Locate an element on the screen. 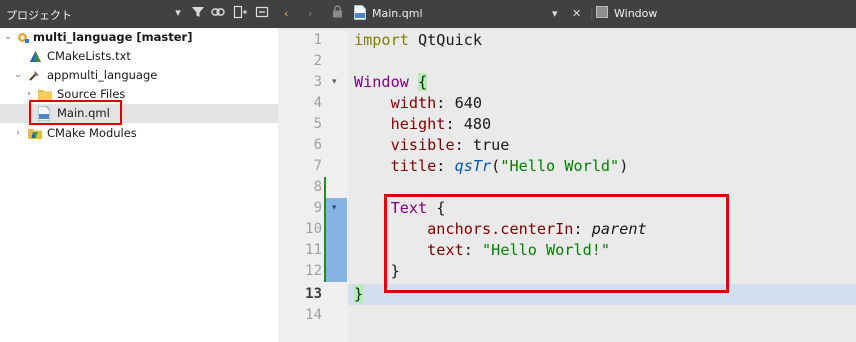 The width and height of the screenshot is (856, 342). editor-toolbar: ‹ › Main.qml ▾ ✕ | Window is located at coordinates (567, 14).